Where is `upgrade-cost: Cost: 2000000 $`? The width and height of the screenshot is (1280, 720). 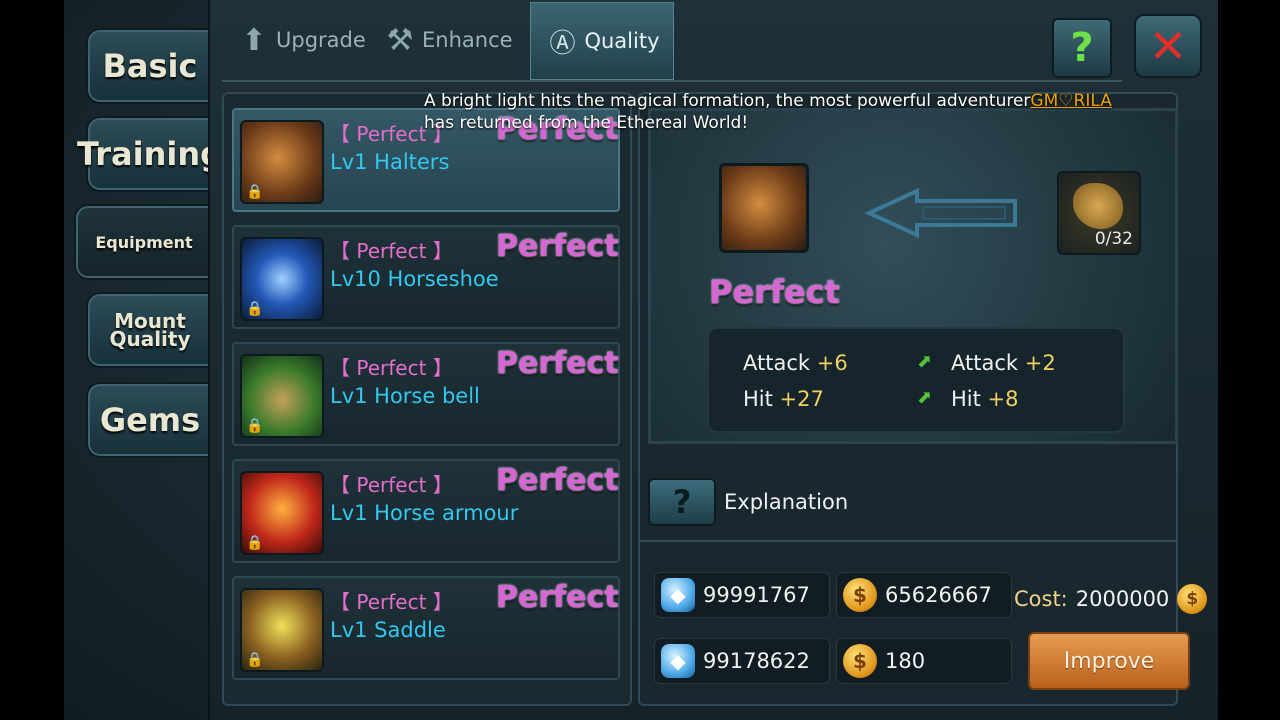 upgrade-cost: Cost: 2000000 $ is located at coordinates (1111, 599).